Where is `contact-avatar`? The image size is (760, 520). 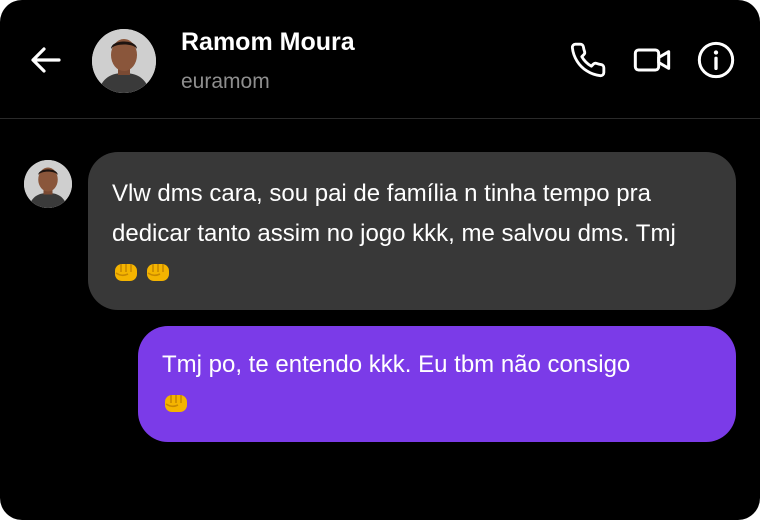 contact-avatar is located at coordinates (124, 61).